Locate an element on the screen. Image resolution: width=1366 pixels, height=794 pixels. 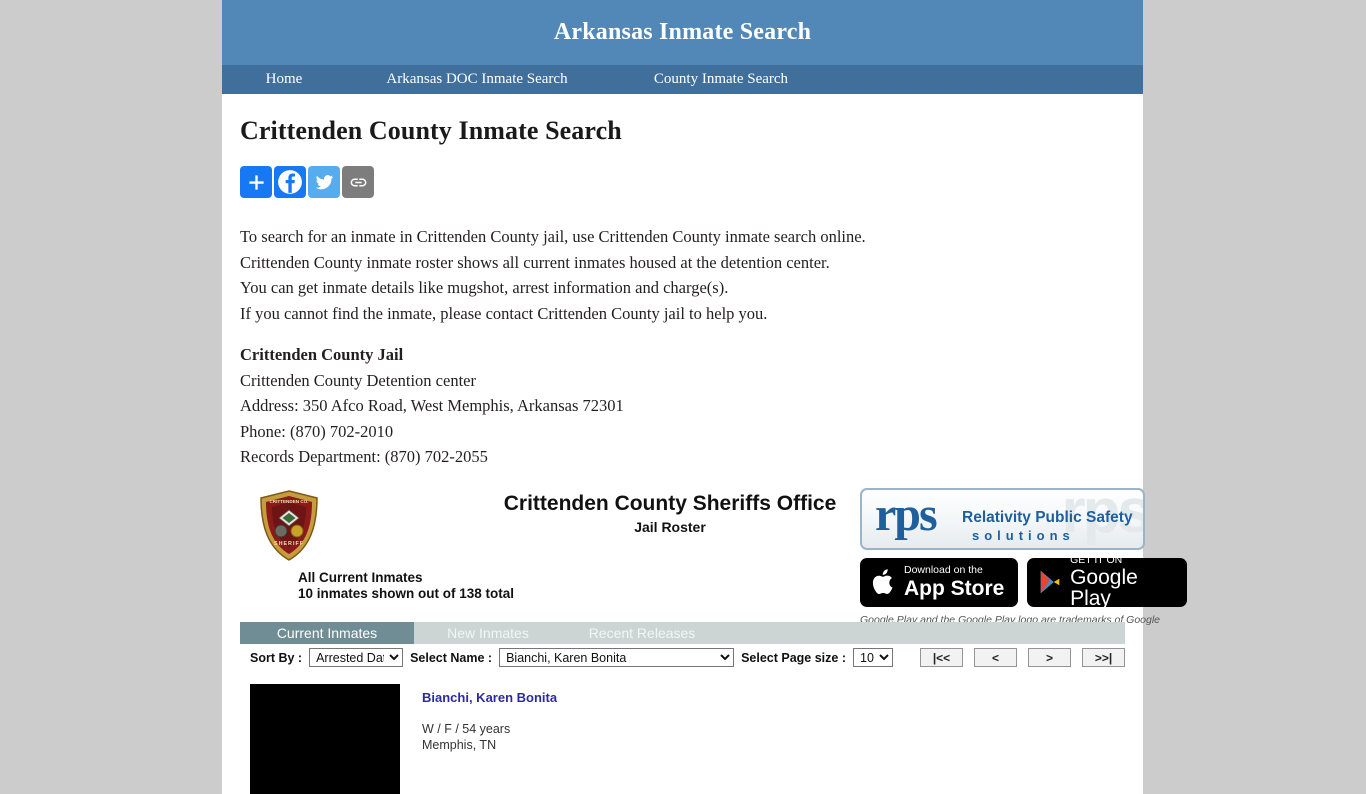
rps-tagline-line1: Relativity Public Safety is located at coordinates (1047, 517).